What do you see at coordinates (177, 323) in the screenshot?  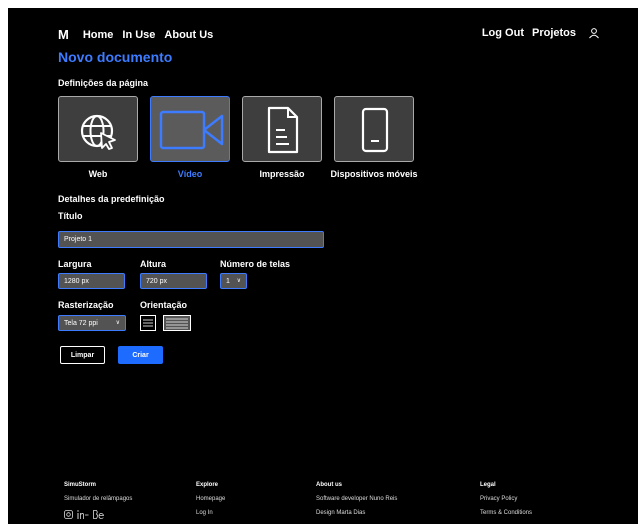 I see `landscape-icon` at bounding box center [177, 323].